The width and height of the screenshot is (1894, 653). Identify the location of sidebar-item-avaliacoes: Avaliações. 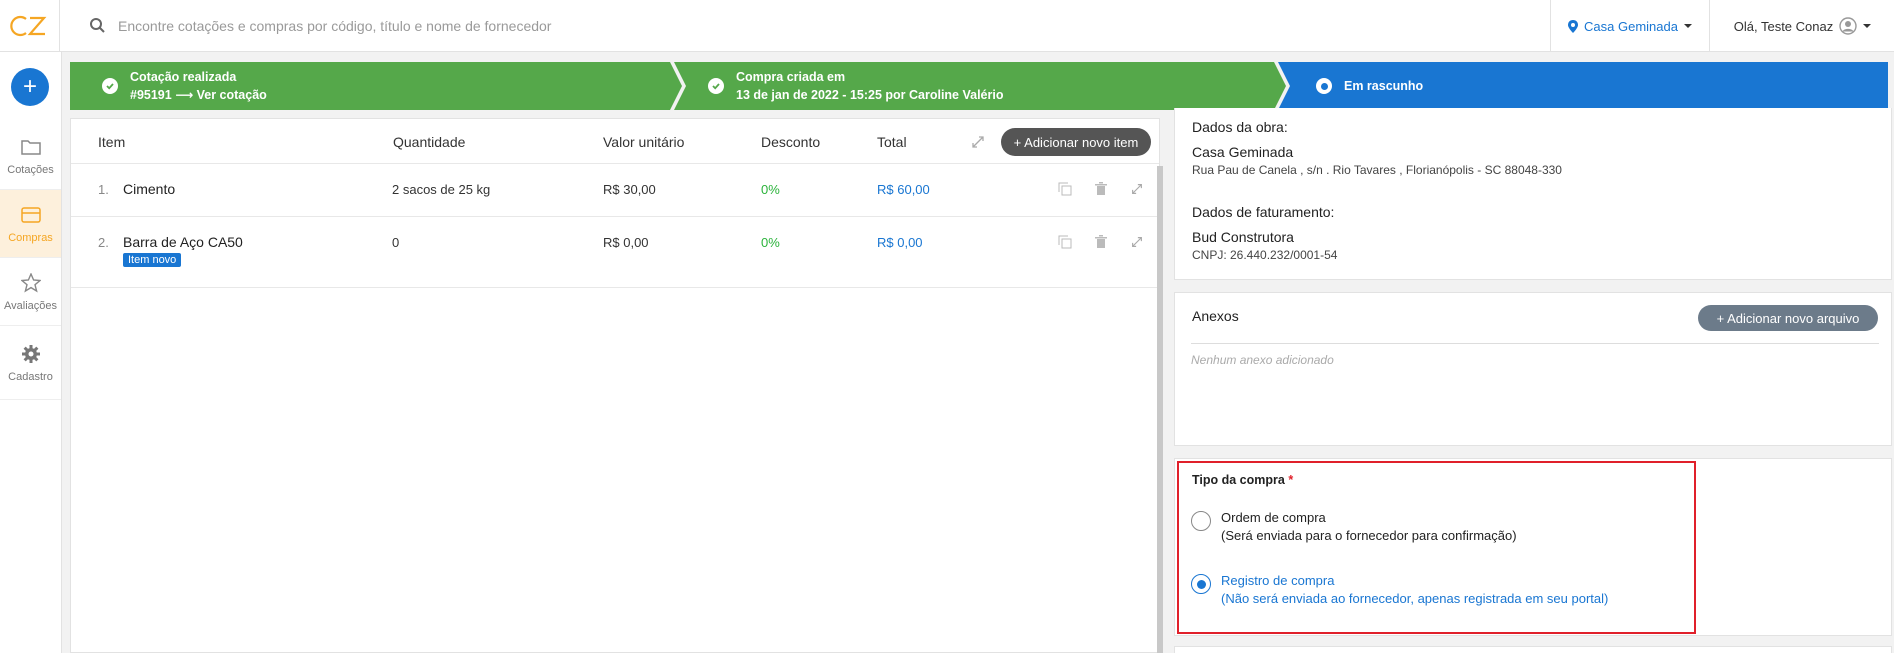
(30, 292).